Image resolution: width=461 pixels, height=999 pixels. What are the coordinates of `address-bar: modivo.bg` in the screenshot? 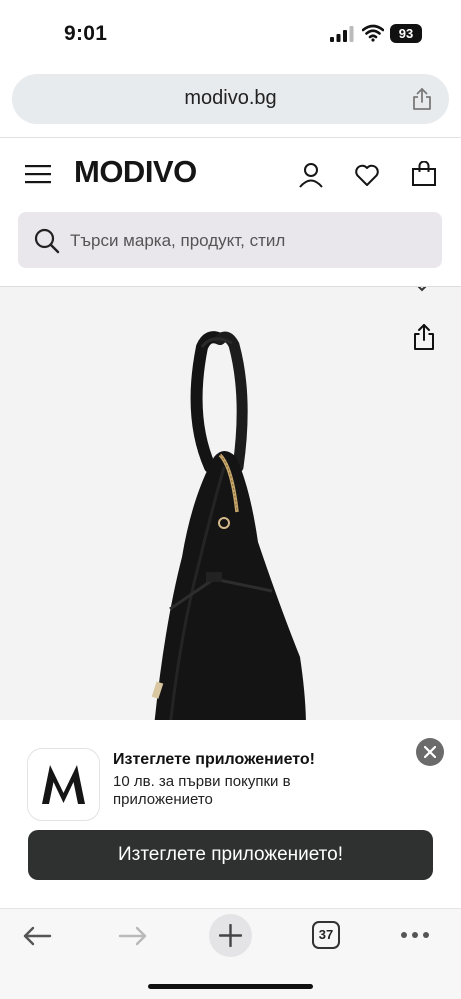 It's located at (230, 99).